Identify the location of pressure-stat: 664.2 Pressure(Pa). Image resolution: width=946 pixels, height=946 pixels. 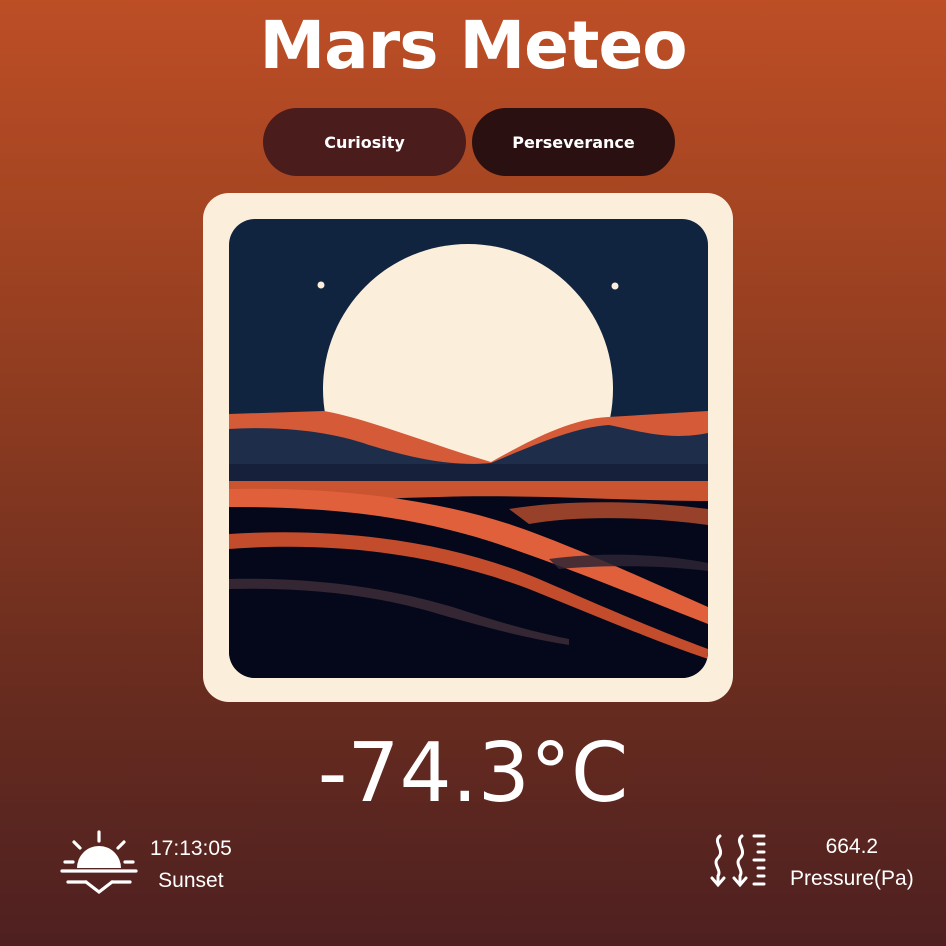
(810, 863).